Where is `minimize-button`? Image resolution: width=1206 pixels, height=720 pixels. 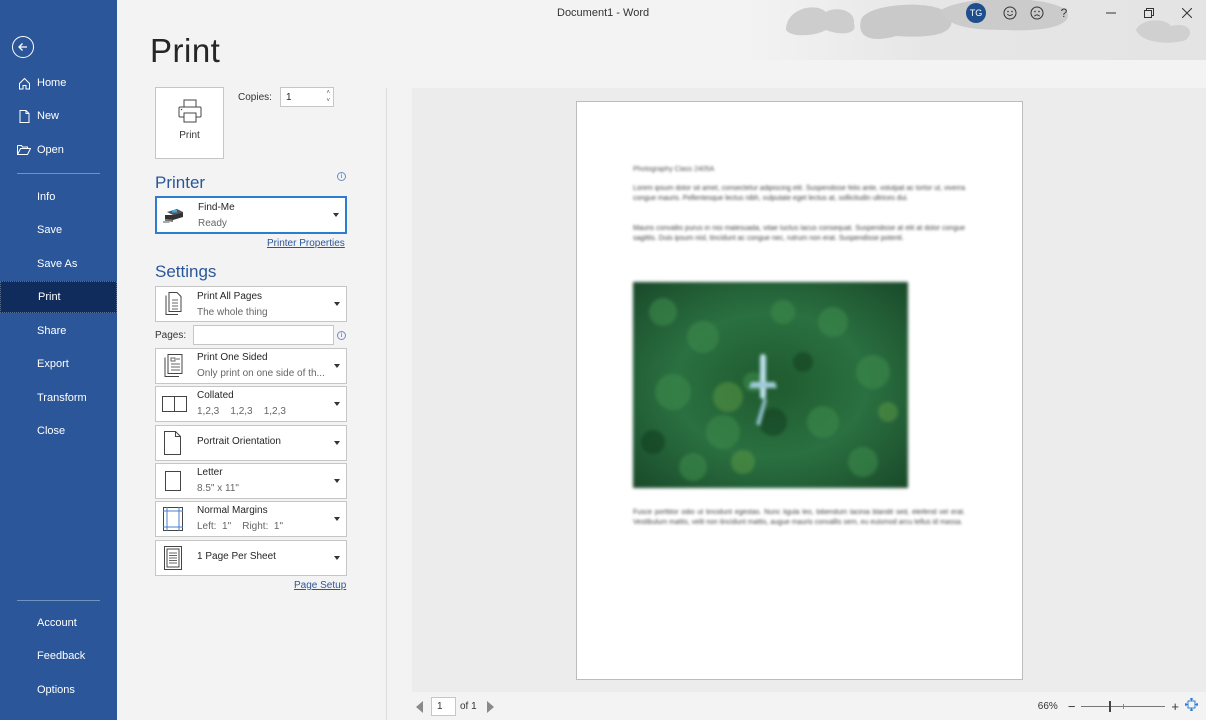 minimize-button is located at coordinates (1111, 13).